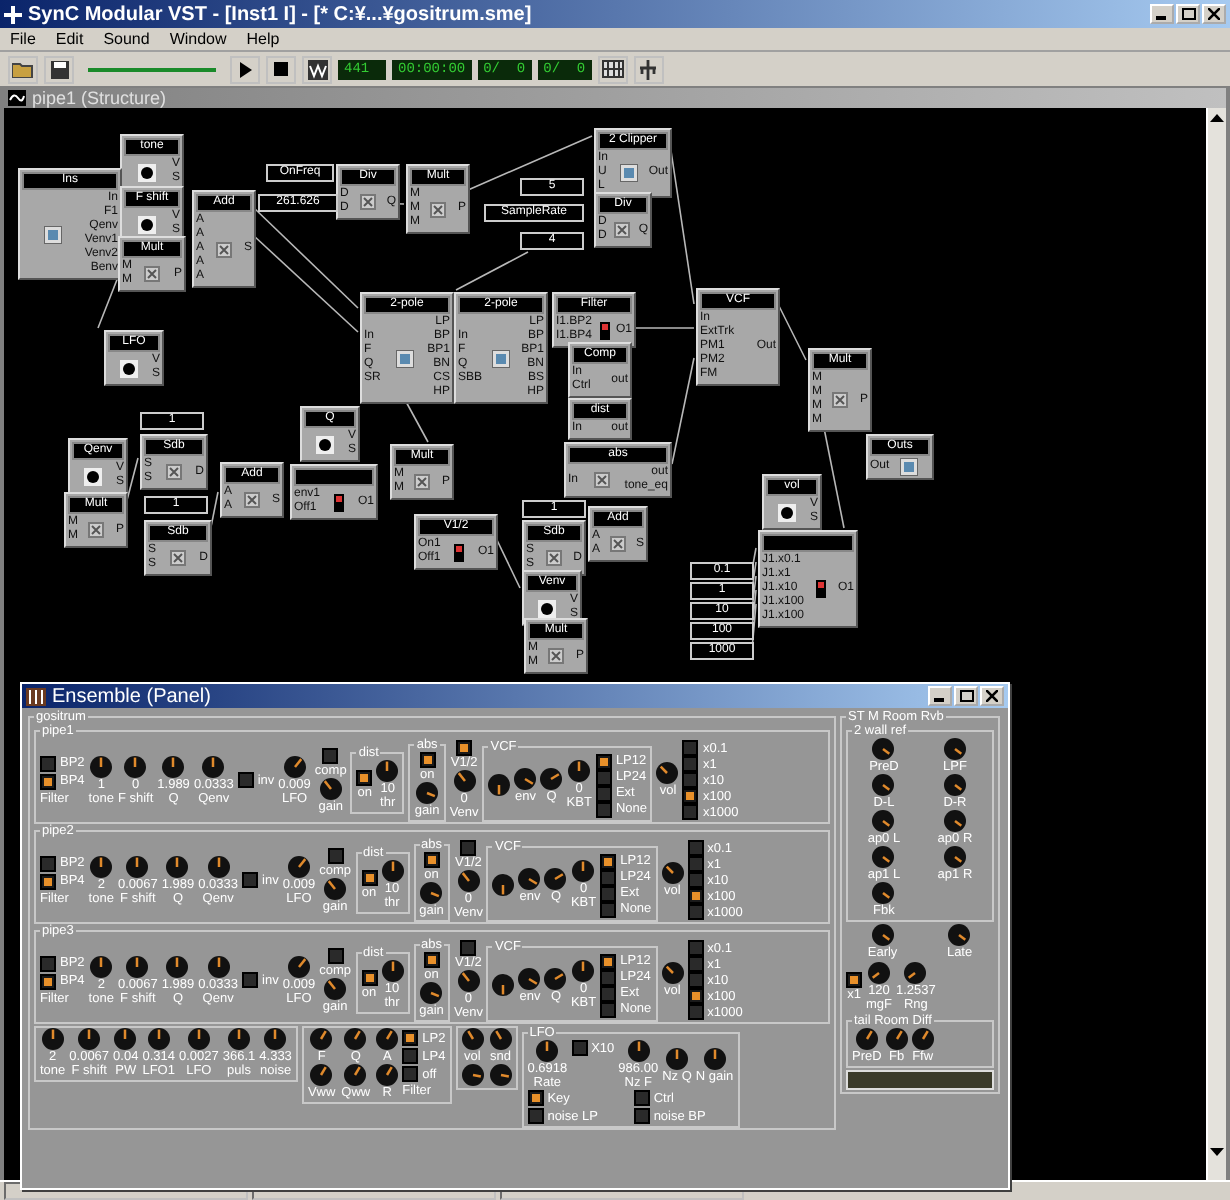 Image resolution: width=1230 pixels, height=1200 pixels. I want to click on stop-button, so click(281, 69).